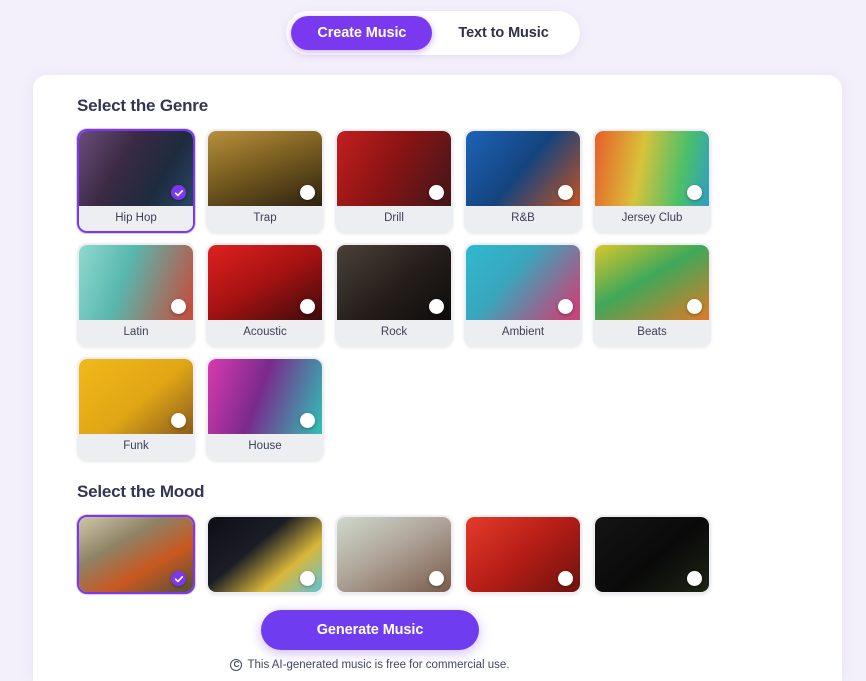  What do you see at coordinates (523, 332) in the screenshot?
I see `genre-card-label: Ambient` at bounding box center [523, 332].